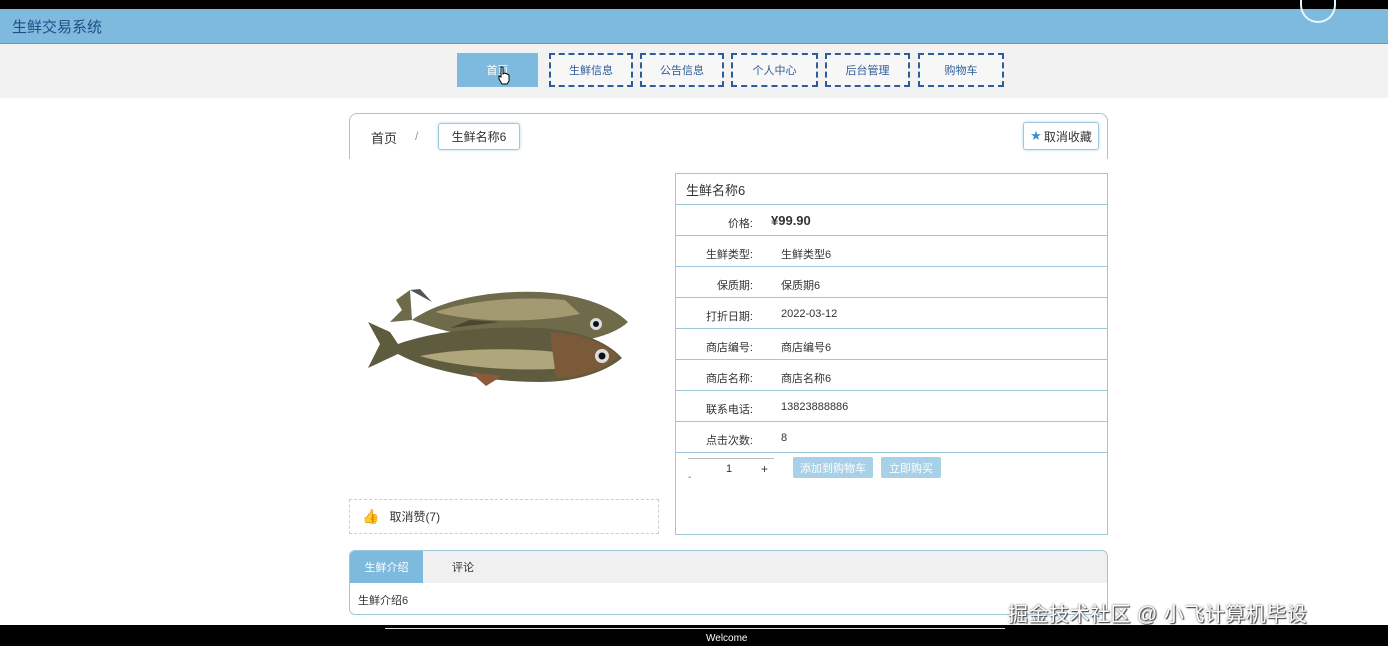 The height and width of the screenshot is (646, 1388). What do you see at coordinates (1067, 136) in the screenshot?
I see `unfavorite-label: 取消收藏` at bounding box center [1067, 136].